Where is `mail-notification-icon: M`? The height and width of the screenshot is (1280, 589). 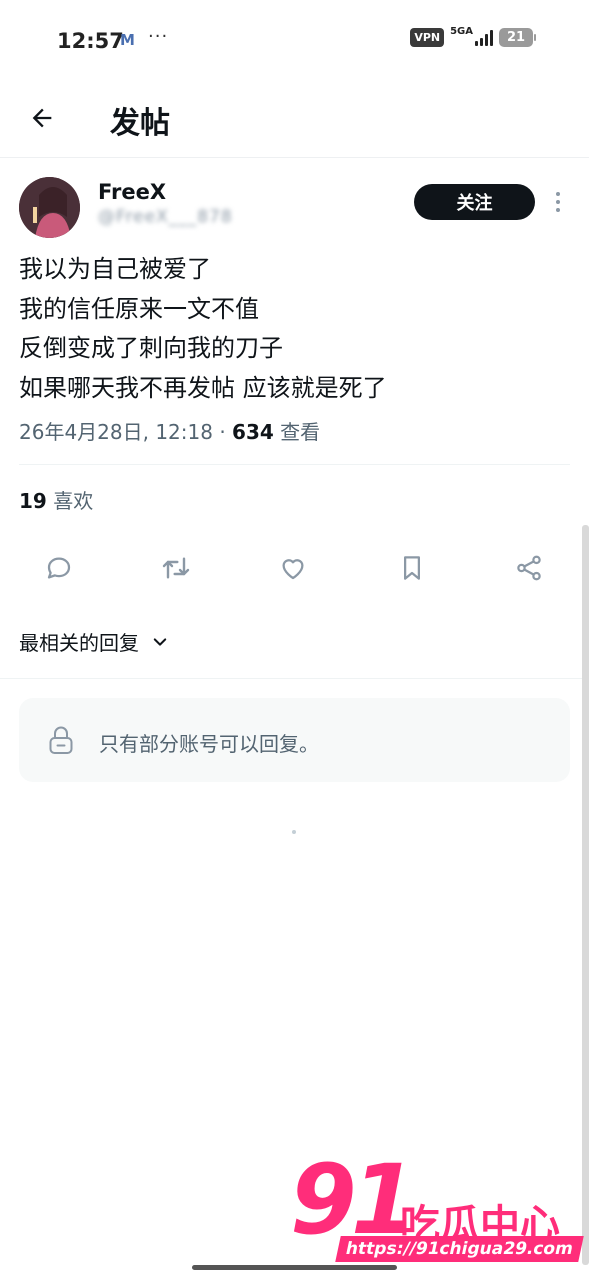
mail-notification-icon: M is located at coordinates (127, 40).